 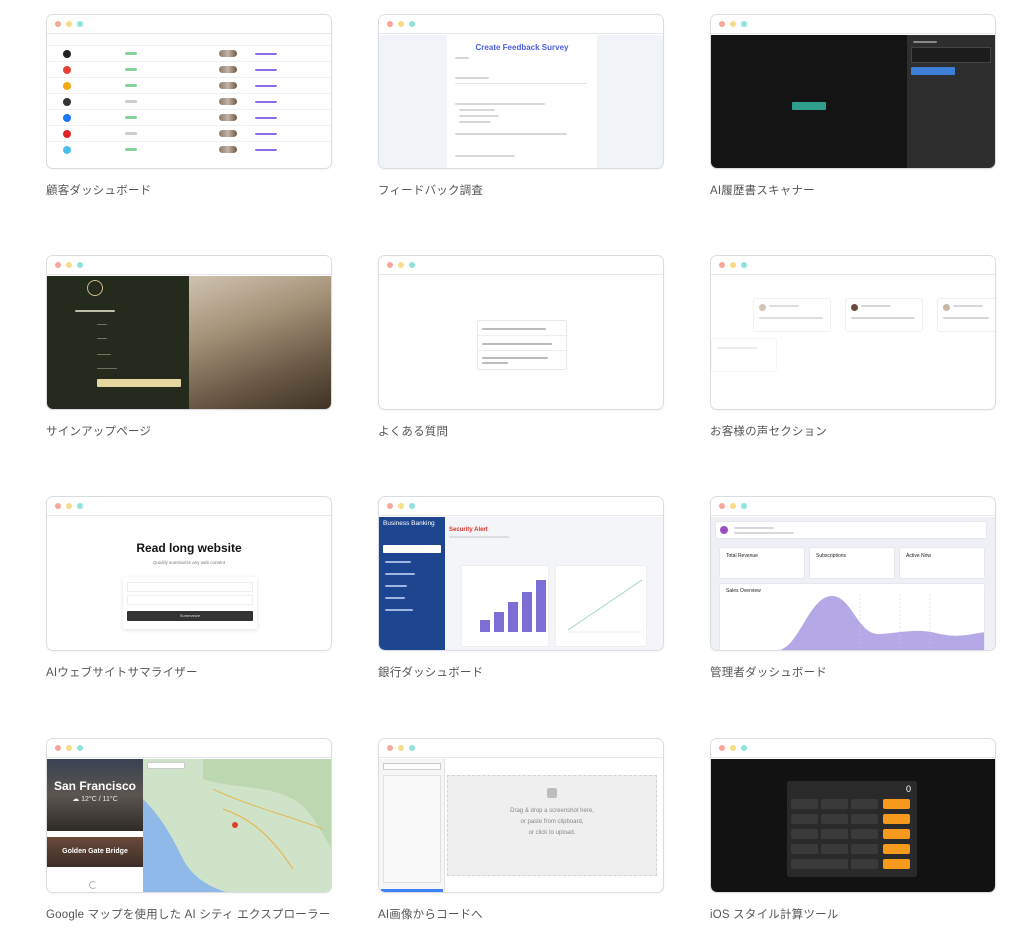 What do you see at coordinates (99, 191) in the screenshot?
I see `card-caption: 顧客ダッシュボード` at bounding box center [99, 191].